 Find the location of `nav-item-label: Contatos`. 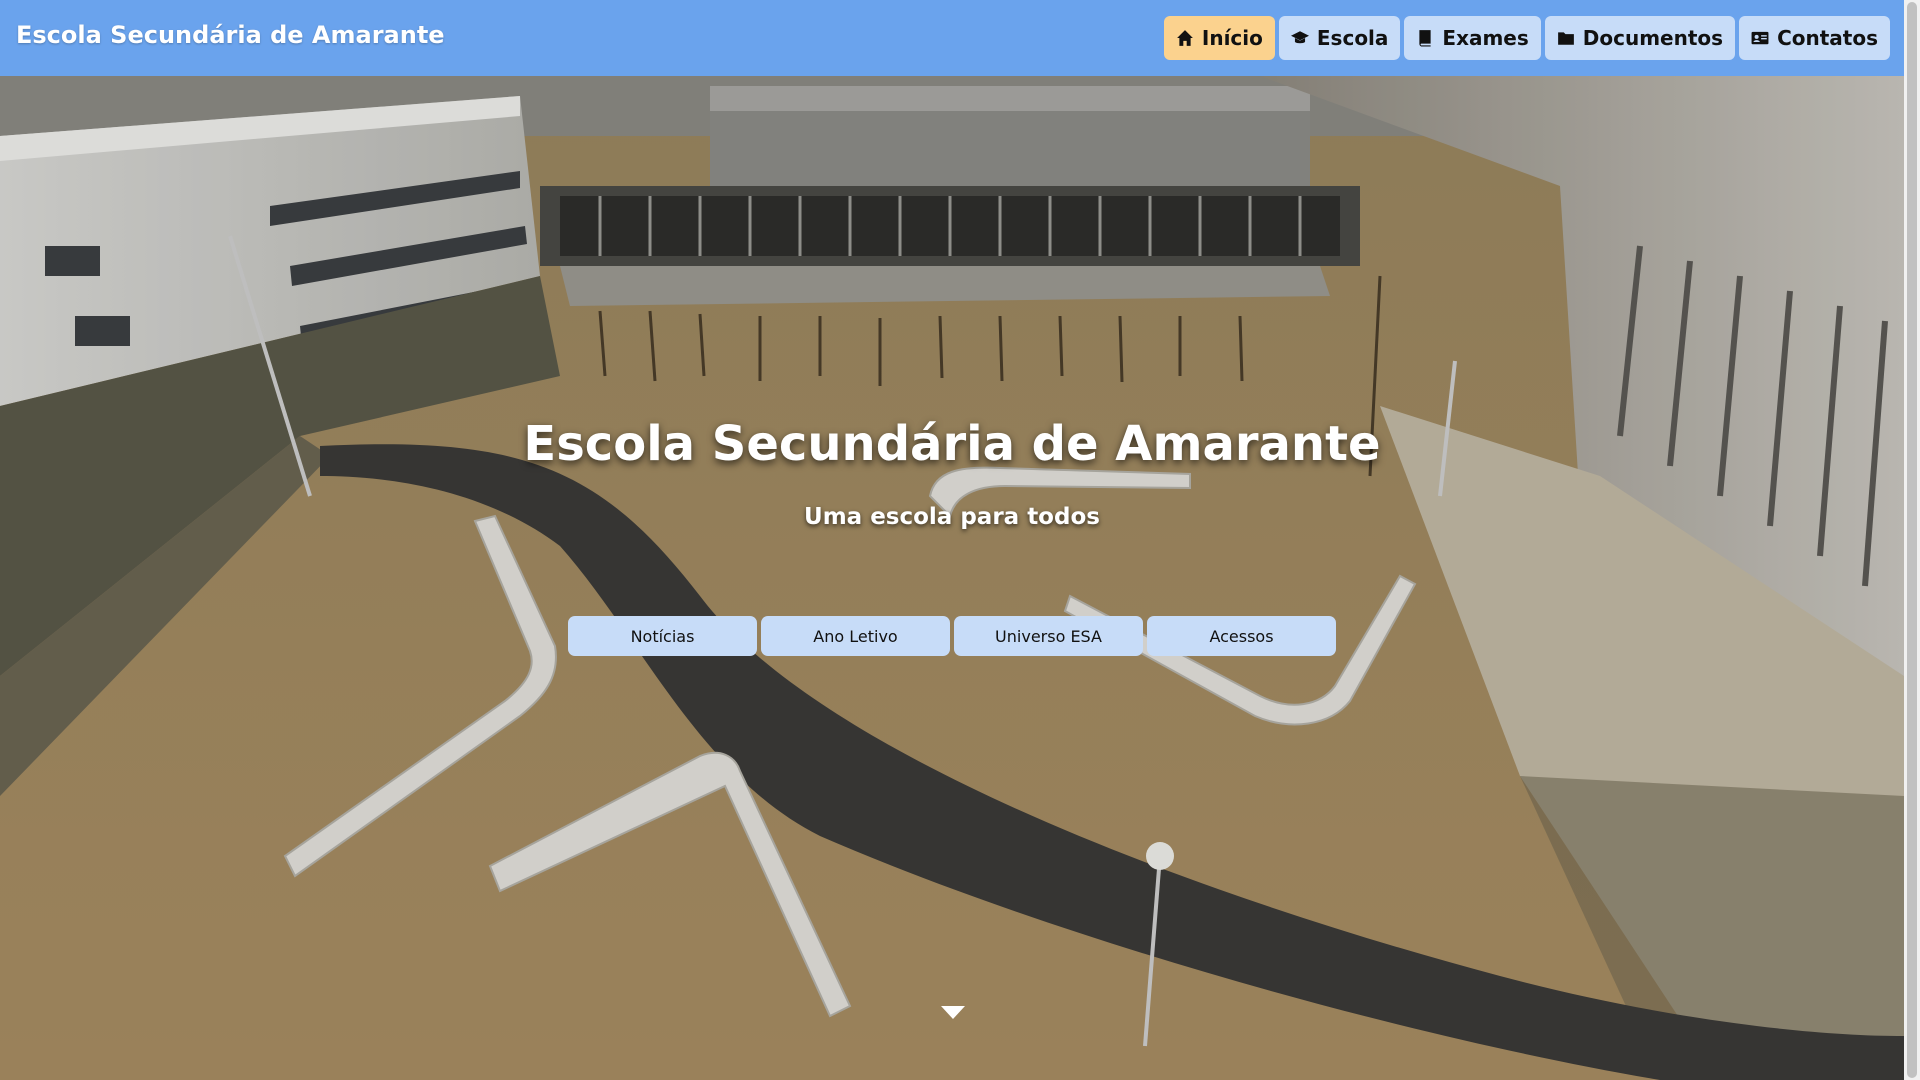

nav-item-label: Contatos is located at coordinates (1827, 38).